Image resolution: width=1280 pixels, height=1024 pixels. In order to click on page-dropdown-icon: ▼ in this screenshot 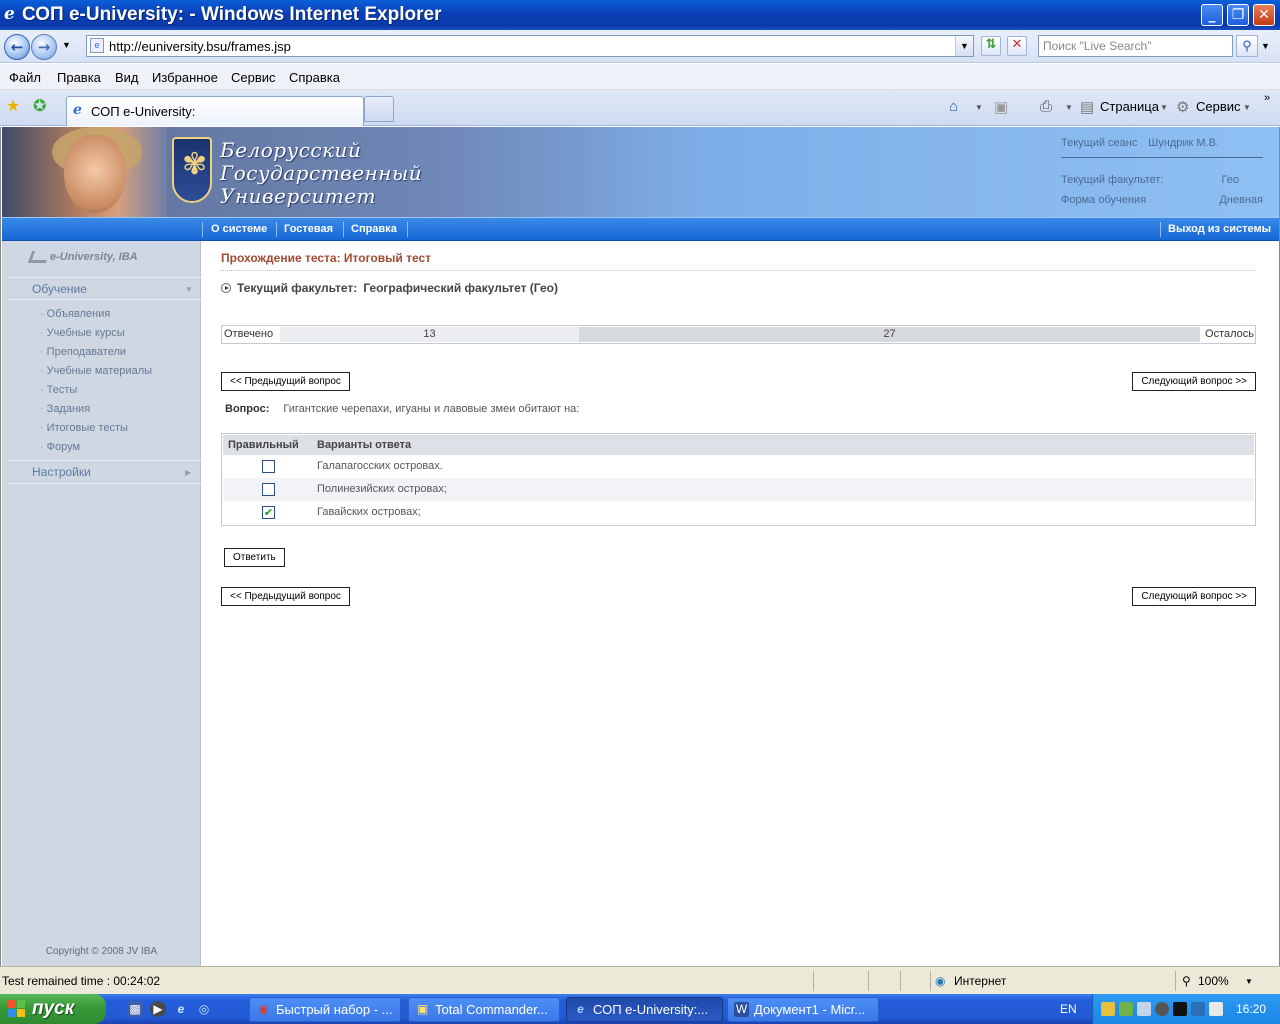, I will do `click(1164, 107)`.